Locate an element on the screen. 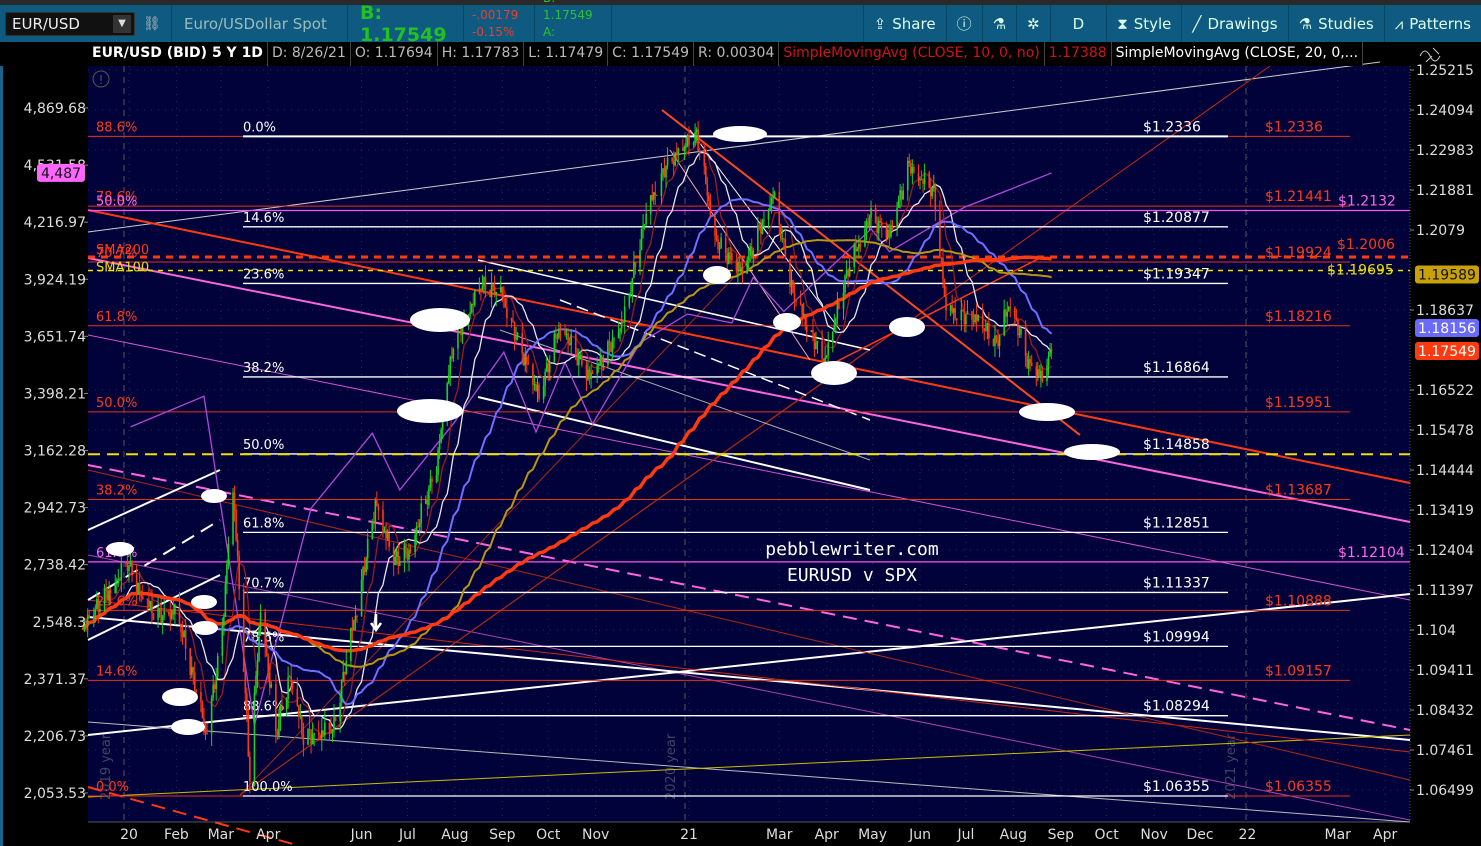 Image resolution: width=1481 pixels, height=846 pixels. flask-button: ⚗ is located at coordinates (998, 23).